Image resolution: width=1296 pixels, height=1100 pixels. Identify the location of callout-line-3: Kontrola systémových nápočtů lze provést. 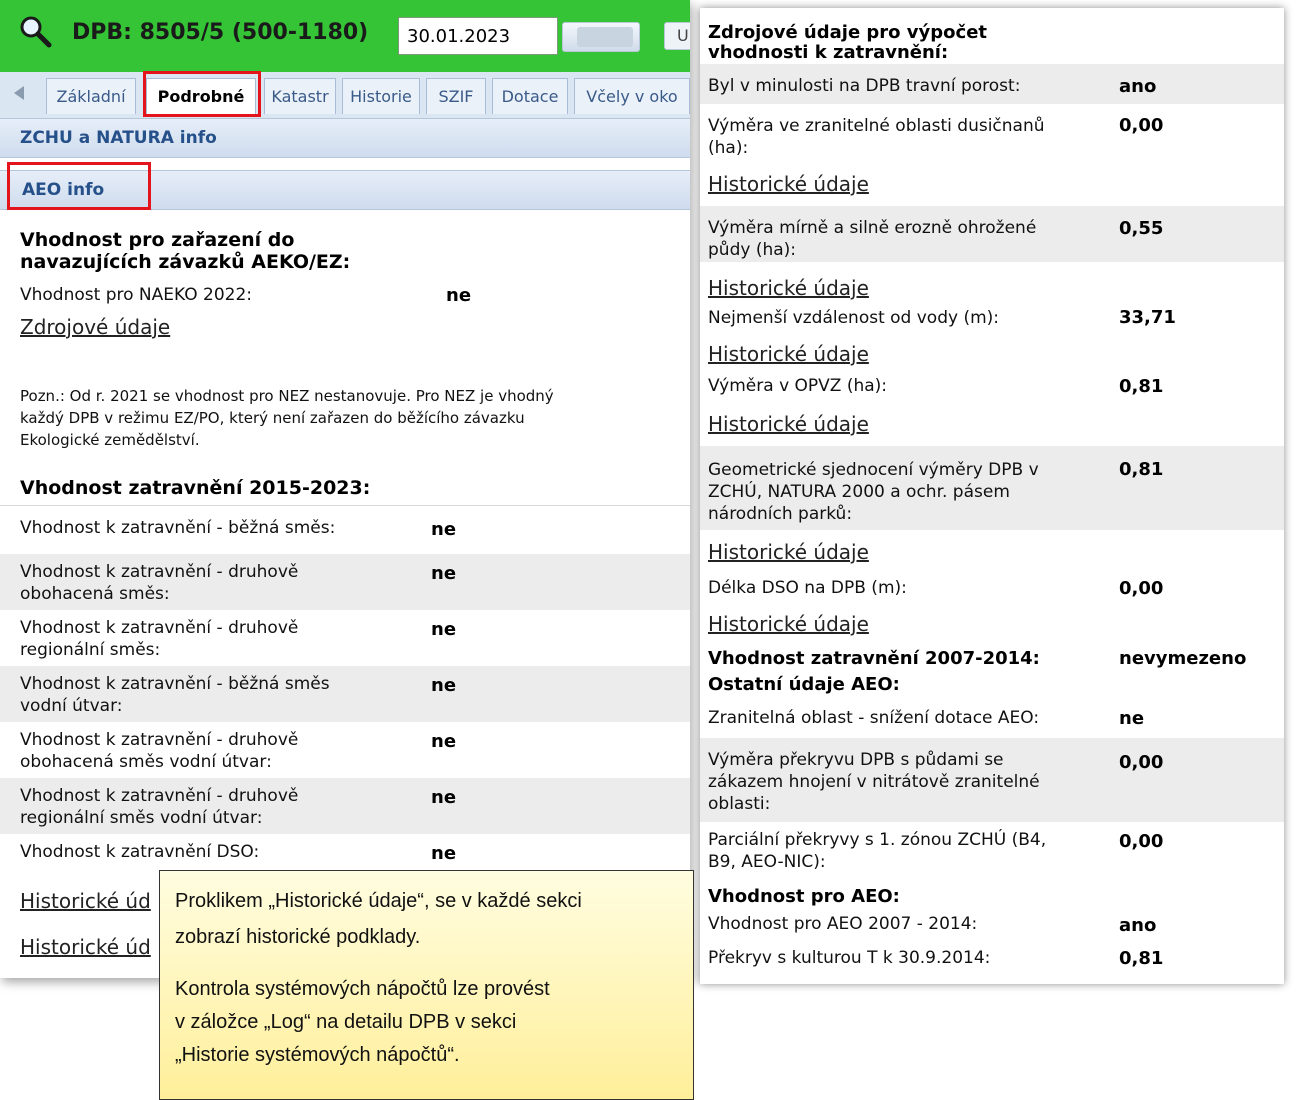
(362, 989).